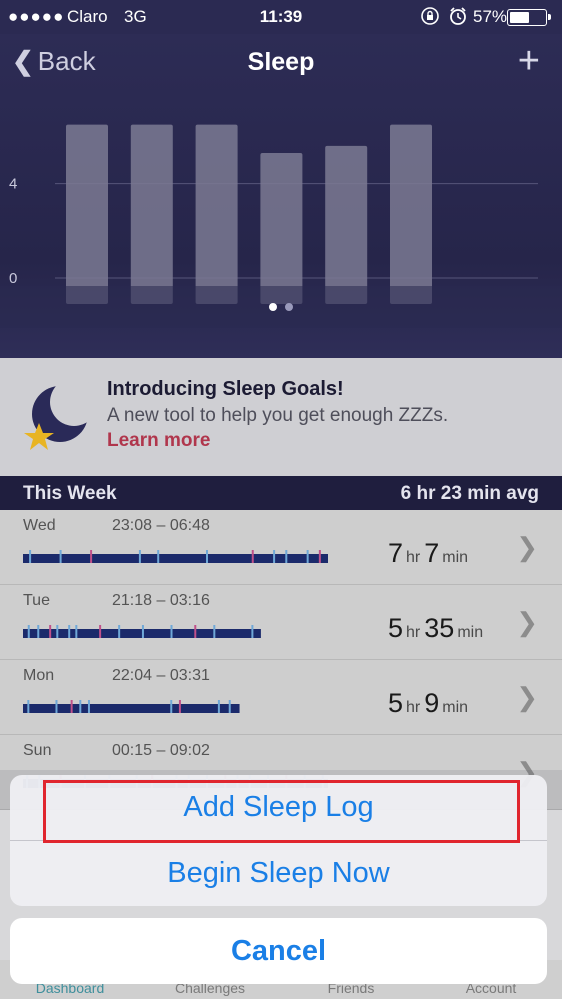 This screenshot has height=999, width=562. I want to click on week-label: This Week, so click(70, 493).